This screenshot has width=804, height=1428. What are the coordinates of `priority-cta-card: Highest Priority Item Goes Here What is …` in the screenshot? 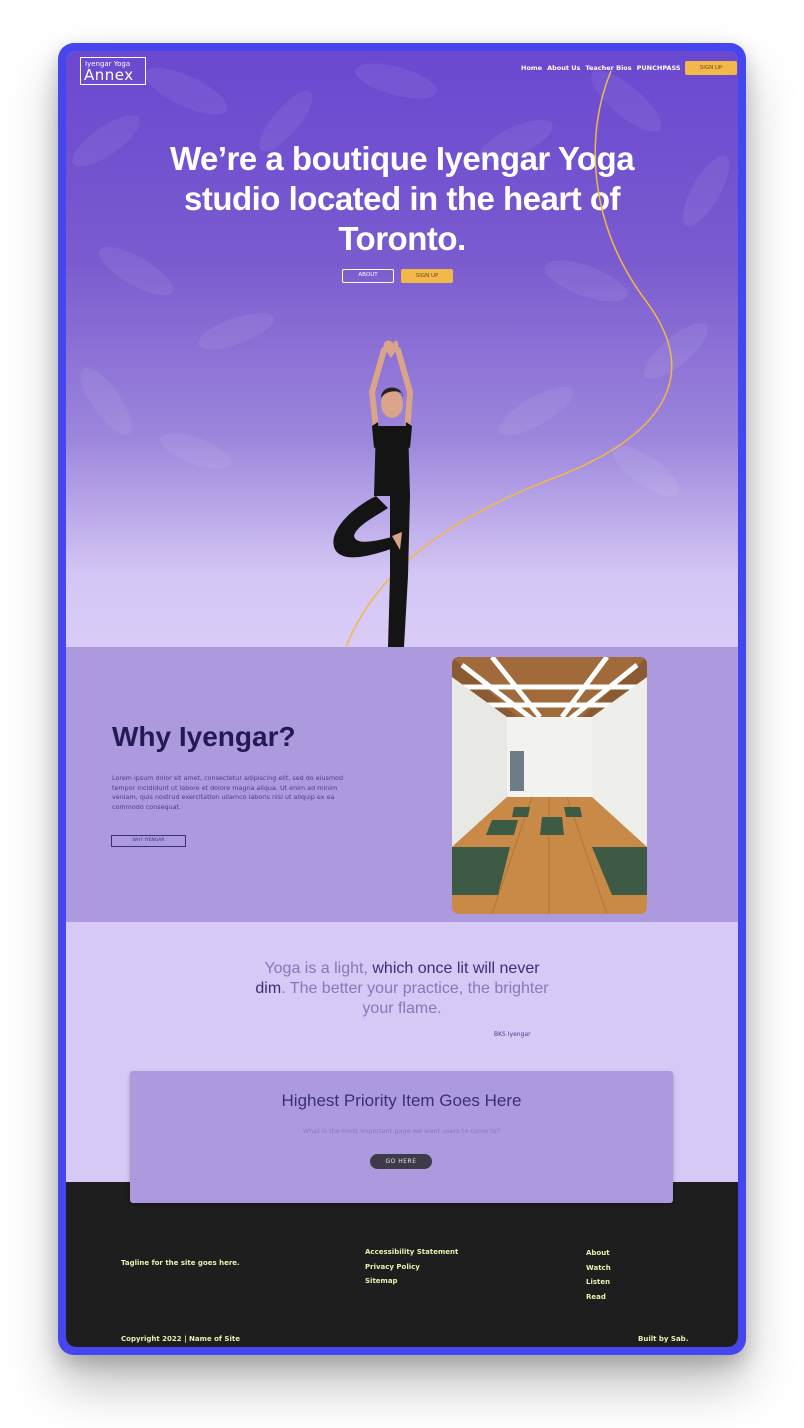 It's located at (401, 1137).